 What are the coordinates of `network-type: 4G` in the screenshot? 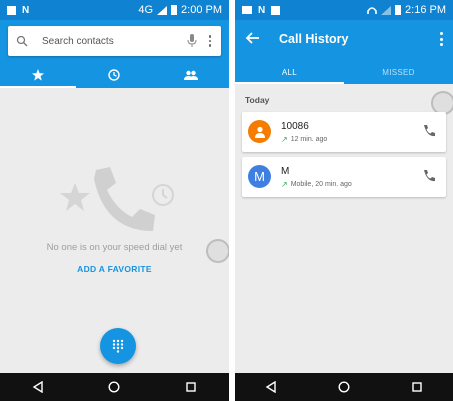 It's located at (146, 10).